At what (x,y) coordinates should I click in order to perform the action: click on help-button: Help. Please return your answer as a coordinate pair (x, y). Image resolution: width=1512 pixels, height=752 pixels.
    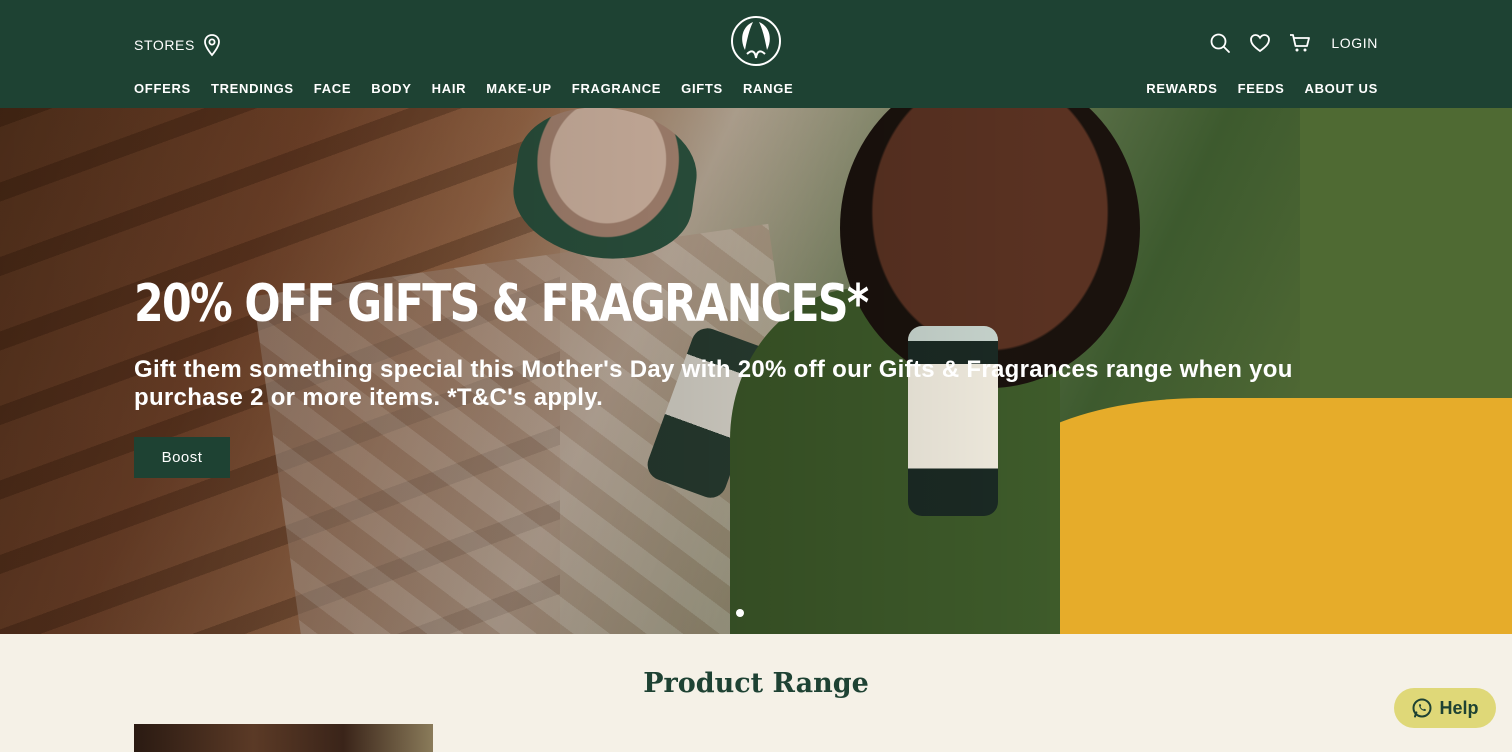
    Looking at the image, I should click on (1445, 708).